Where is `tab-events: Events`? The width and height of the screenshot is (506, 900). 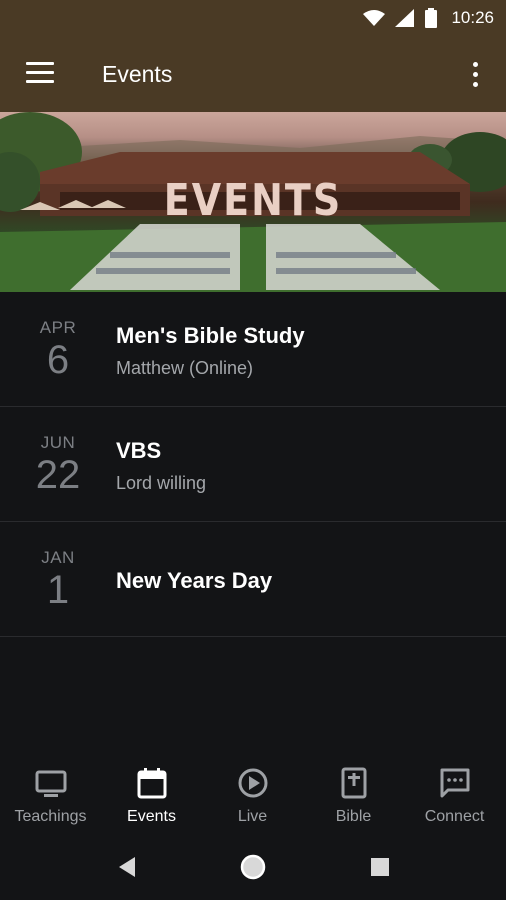 tab-events: Events is located at coordinates (151, 793).